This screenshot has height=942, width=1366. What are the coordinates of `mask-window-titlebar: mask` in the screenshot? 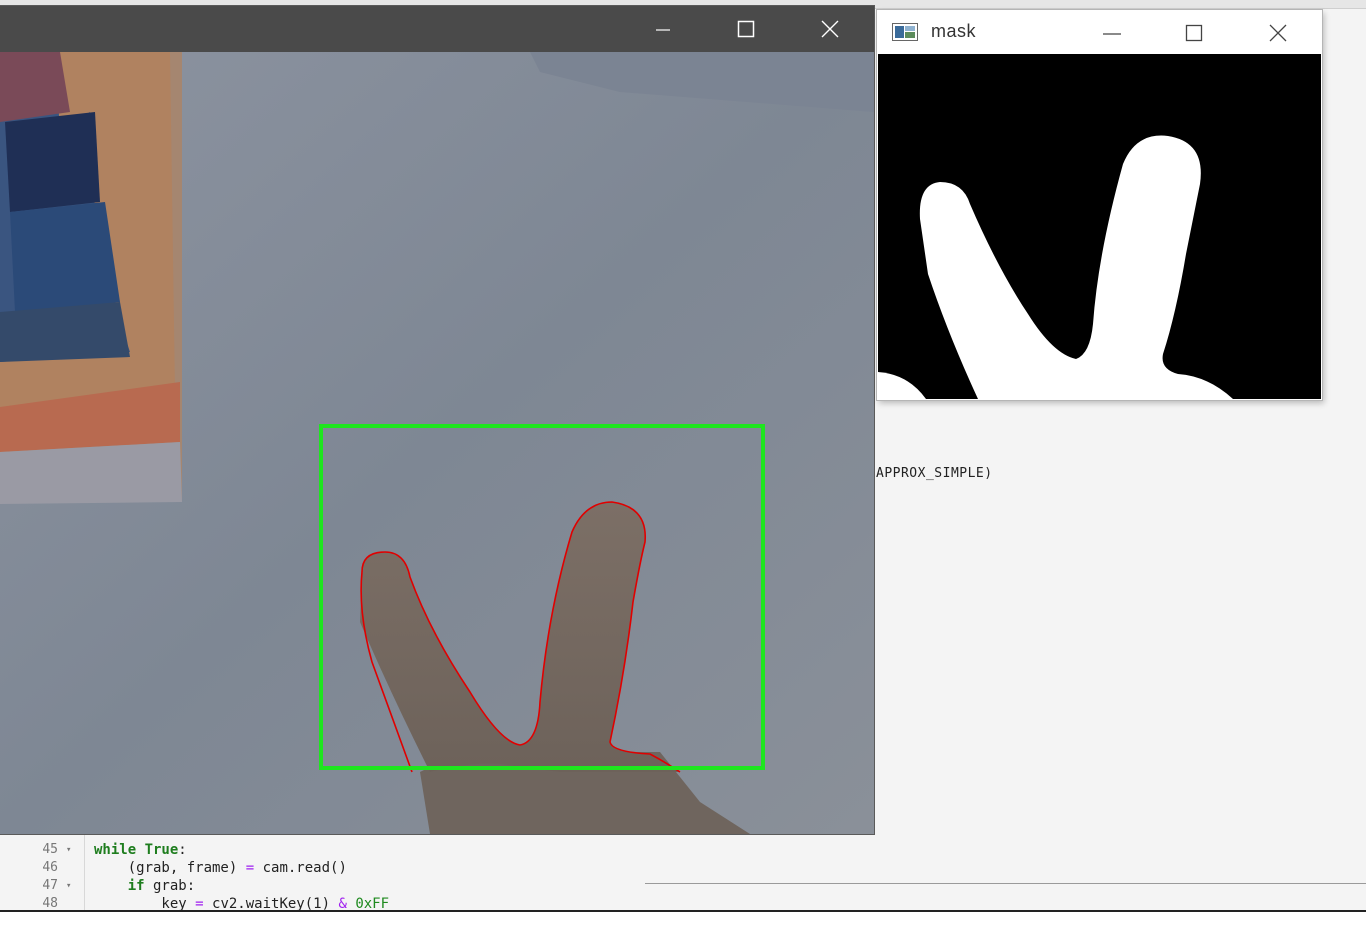 It's located at (1099, 32).